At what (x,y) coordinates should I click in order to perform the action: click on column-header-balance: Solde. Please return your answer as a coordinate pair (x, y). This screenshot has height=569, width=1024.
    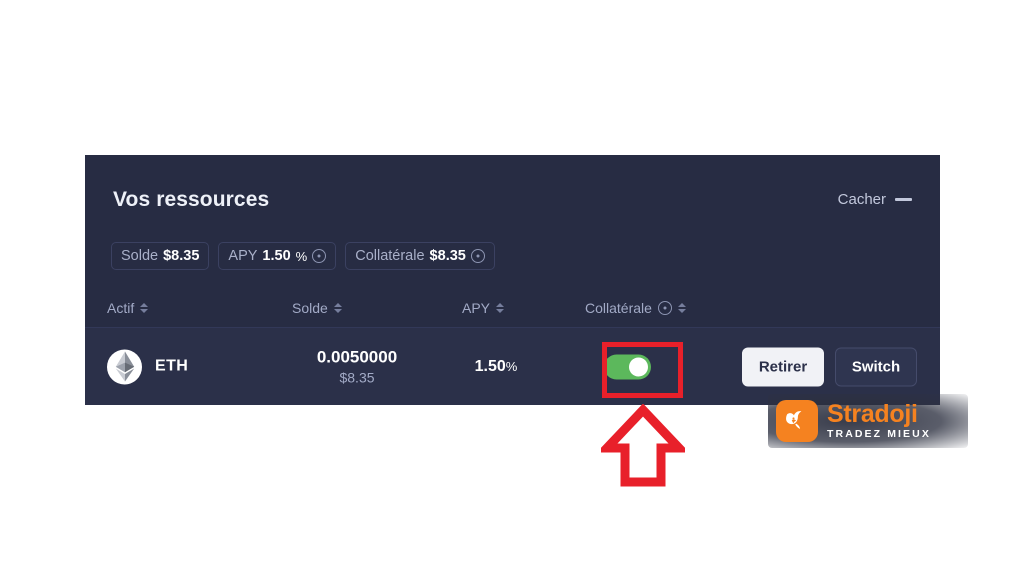
    Looking at the image, I should click on (317, 308).